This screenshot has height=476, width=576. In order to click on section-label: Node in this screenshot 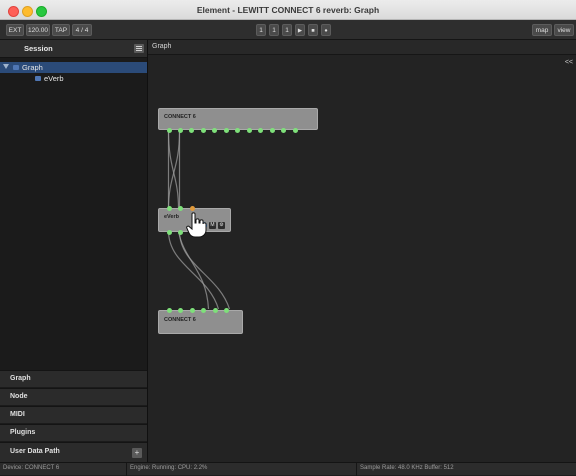, I will do `click(19, 396)`.